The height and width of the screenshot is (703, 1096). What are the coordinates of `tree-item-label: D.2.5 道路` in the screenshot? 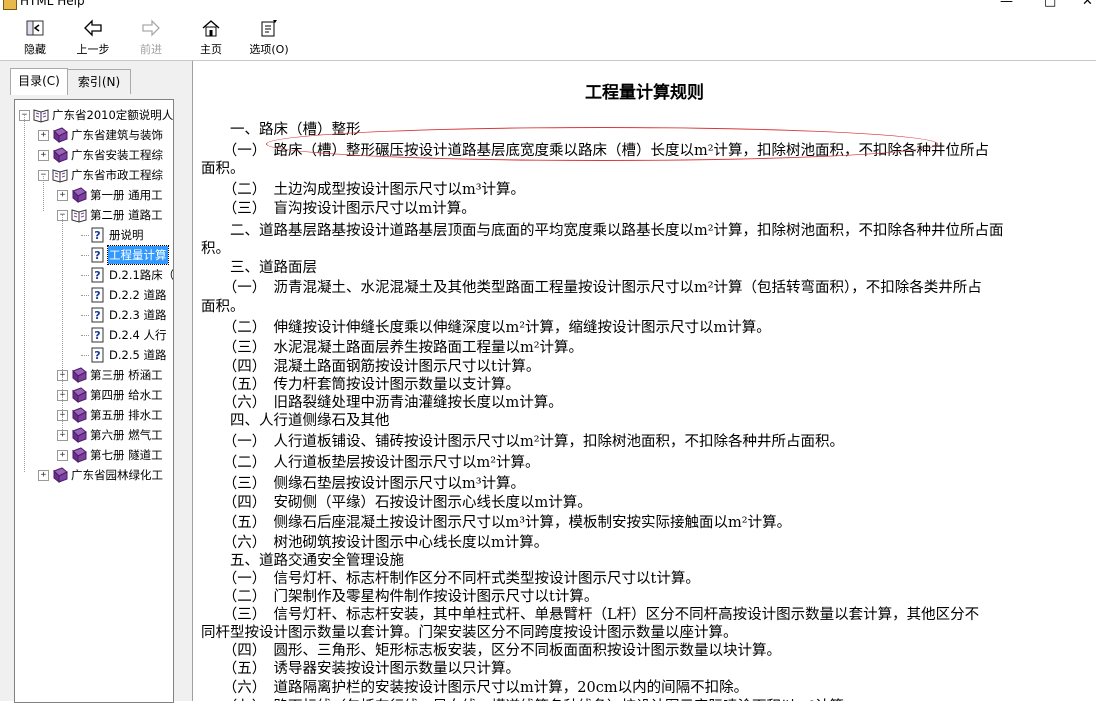 It's located at (138, 355).